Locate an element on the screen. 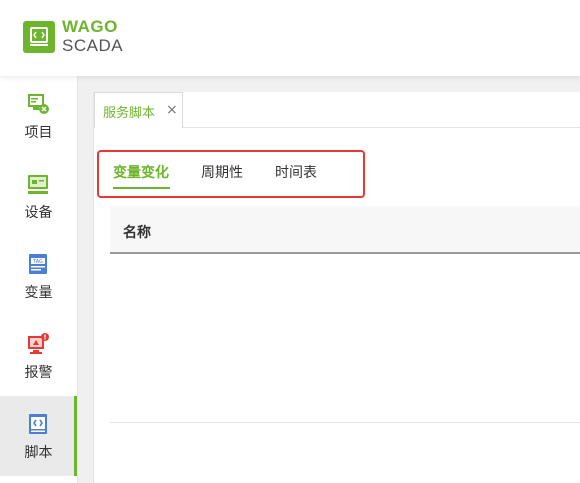 Image resolution: width=580 pixels, height=483 pixels. sidebar-item-label: 项目 is located at coordinates (38, 133).